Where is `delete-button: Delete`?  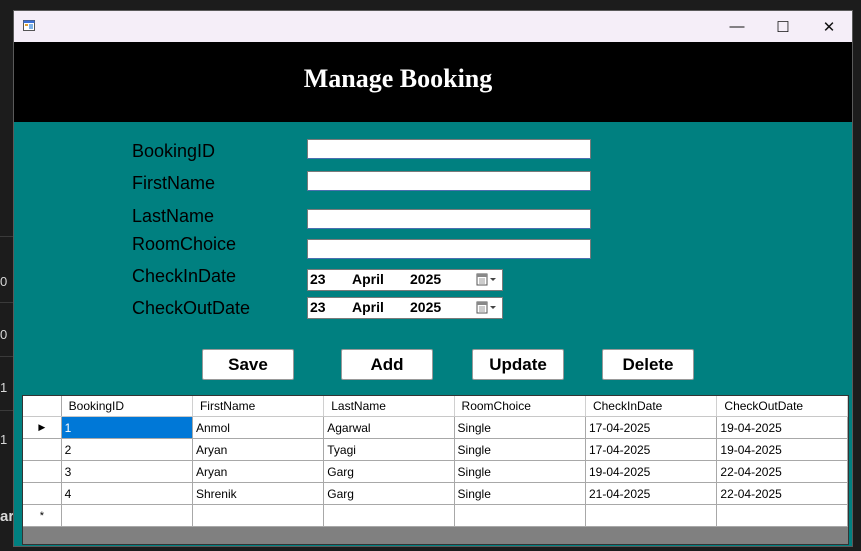
delete-button: Delete is located at coordinates (648, 364).